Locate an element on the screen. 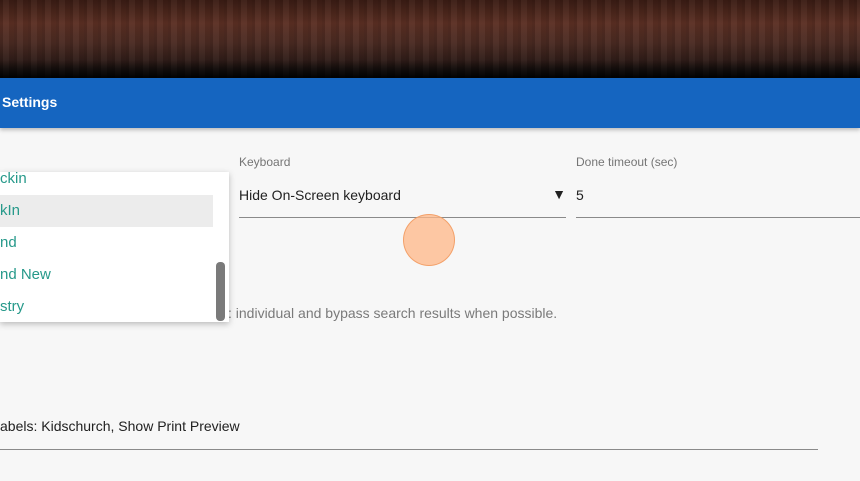 The image size is (860, 481). list-item: nd New is located at coordinates (106, 275).